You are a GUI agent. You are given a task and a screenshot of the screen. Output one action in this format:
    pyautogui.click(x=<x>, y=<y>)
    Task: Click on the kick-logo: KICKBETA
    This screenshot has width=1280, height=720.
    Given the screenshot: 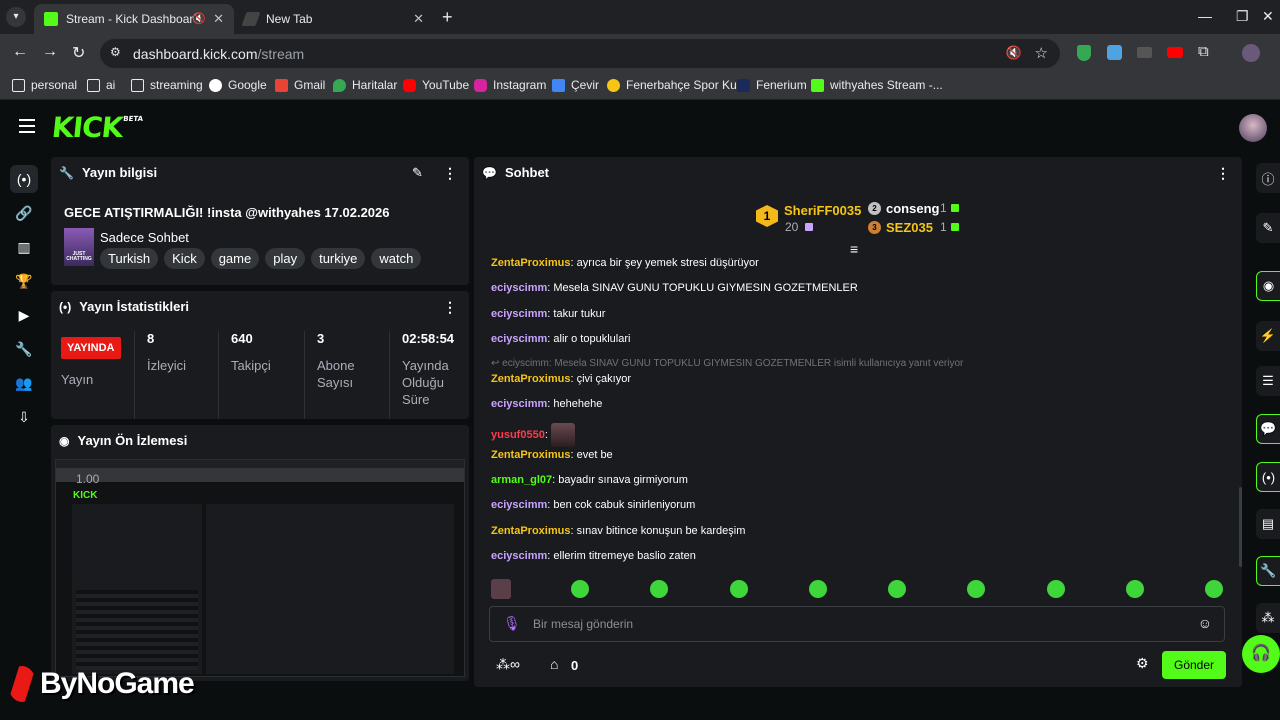 What is the action you would take?
    pyautogui.click(x=97, y=127)
    